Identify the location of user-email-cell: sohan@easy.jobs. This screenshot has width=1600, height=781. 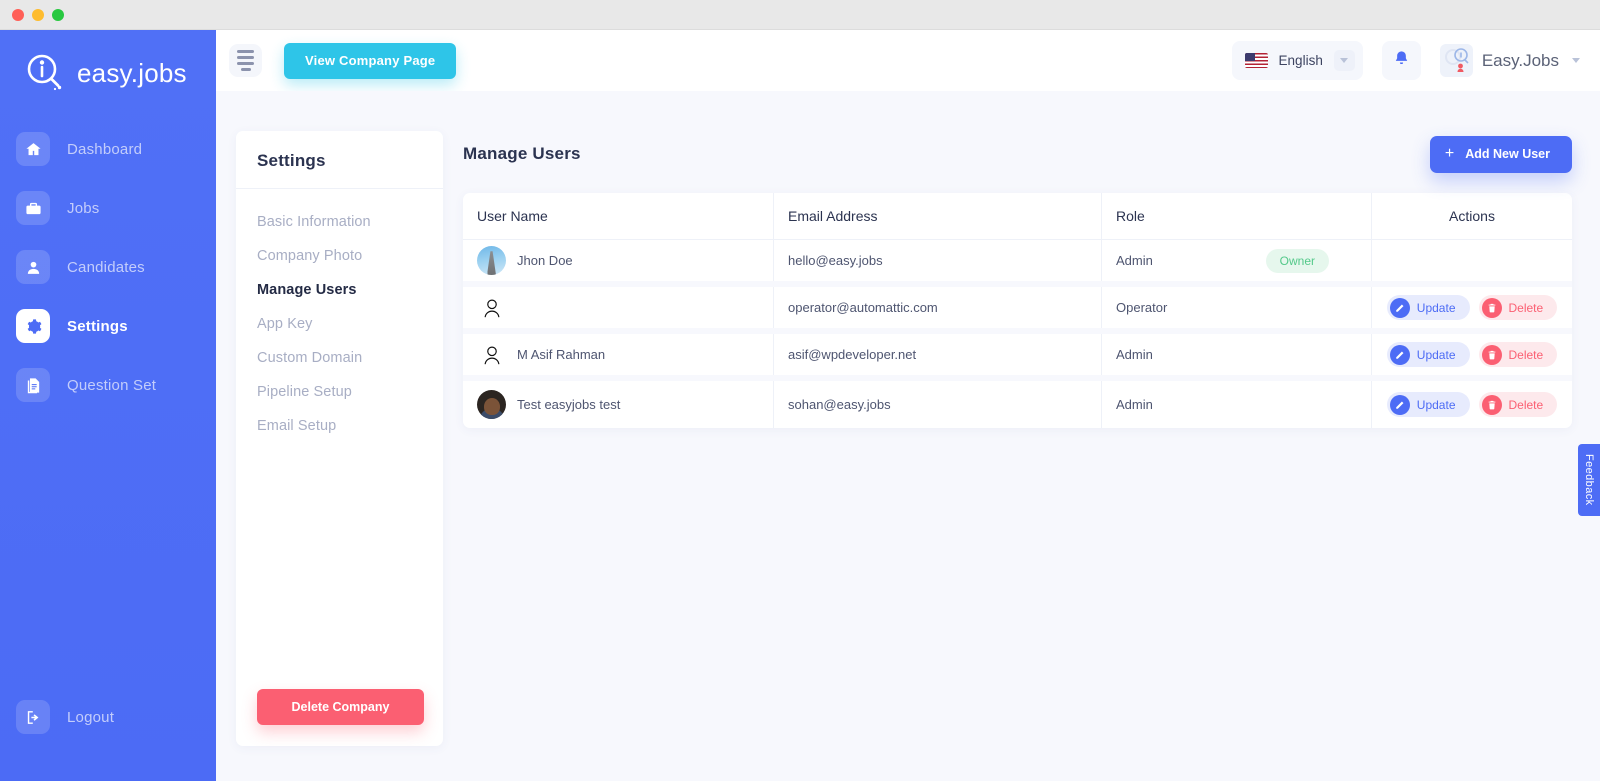
(938, 404).